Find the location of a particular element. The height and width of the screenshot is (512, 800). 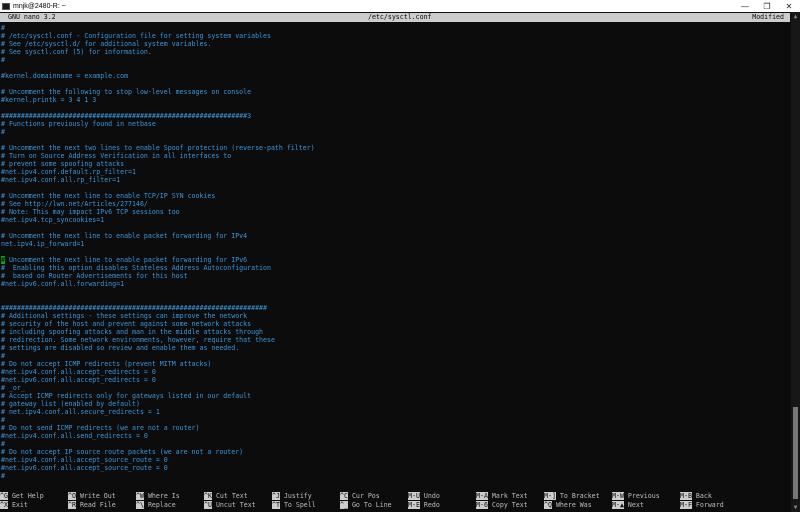

shortcut-item: ^\ Replace is located at coordinates (156, 505).